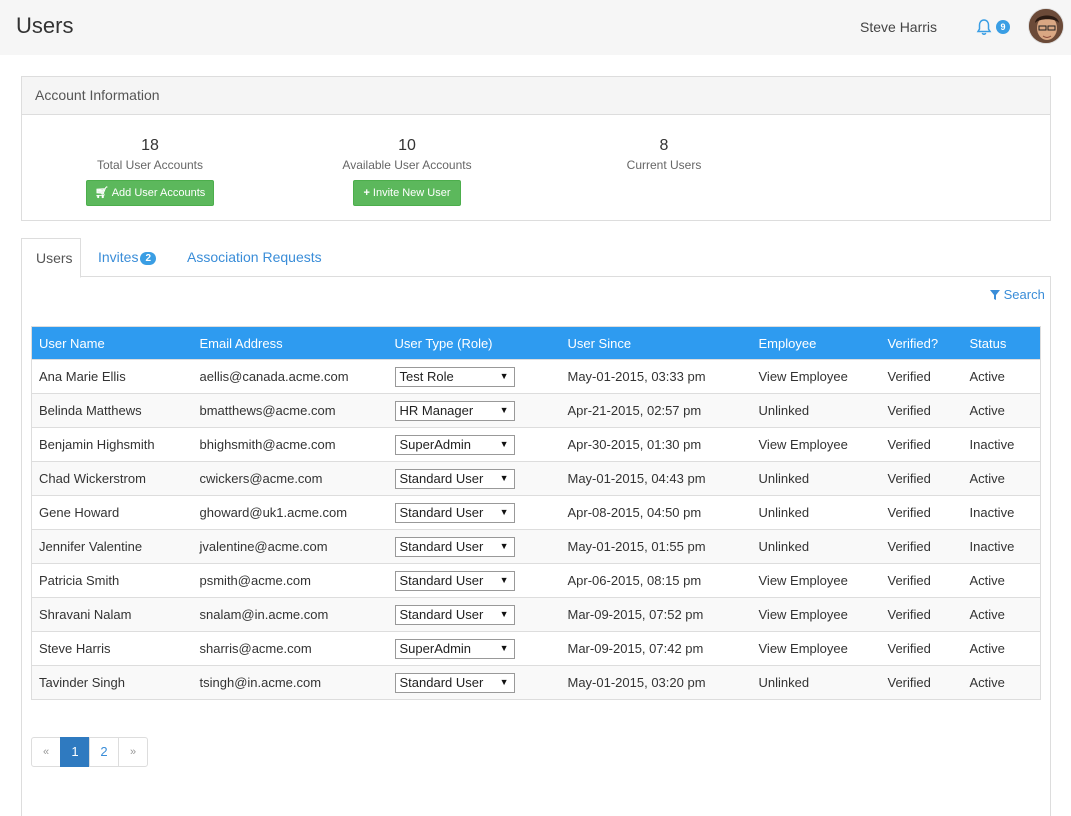  What do you see at coordinates (112, 410) in the screenshot?
I see `user-name-link: Belinda Matthews` at bounding box center [112, 410].